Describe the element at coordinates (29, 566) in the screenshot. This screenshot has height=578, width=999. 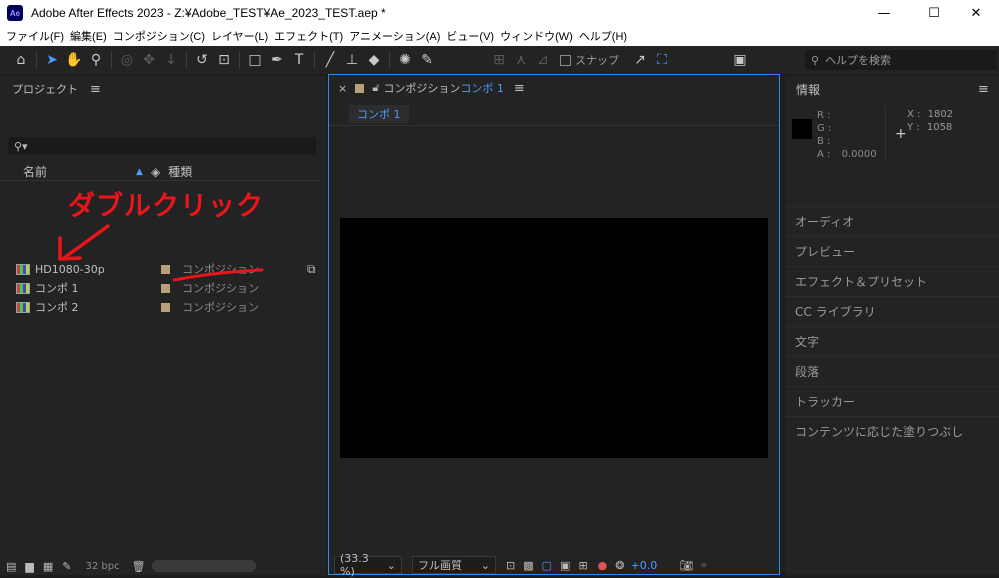
I see `new-folder-icon: ▆` at that location.